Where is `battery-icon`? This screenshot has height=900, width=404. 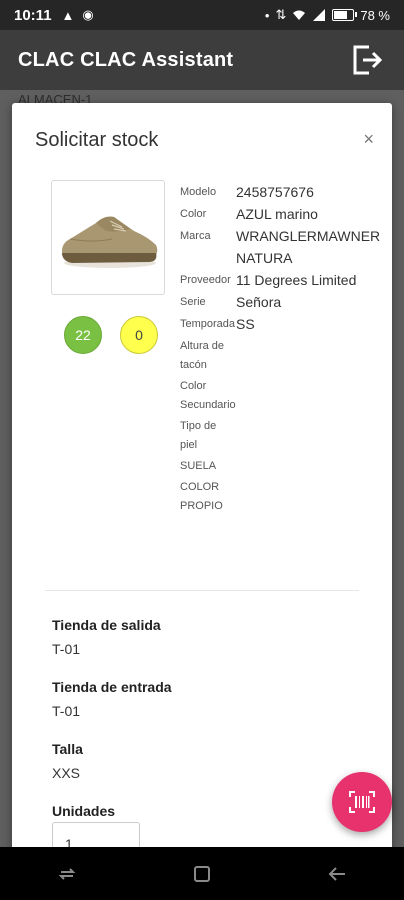 battery-icon is located at coordinates (345, 15).